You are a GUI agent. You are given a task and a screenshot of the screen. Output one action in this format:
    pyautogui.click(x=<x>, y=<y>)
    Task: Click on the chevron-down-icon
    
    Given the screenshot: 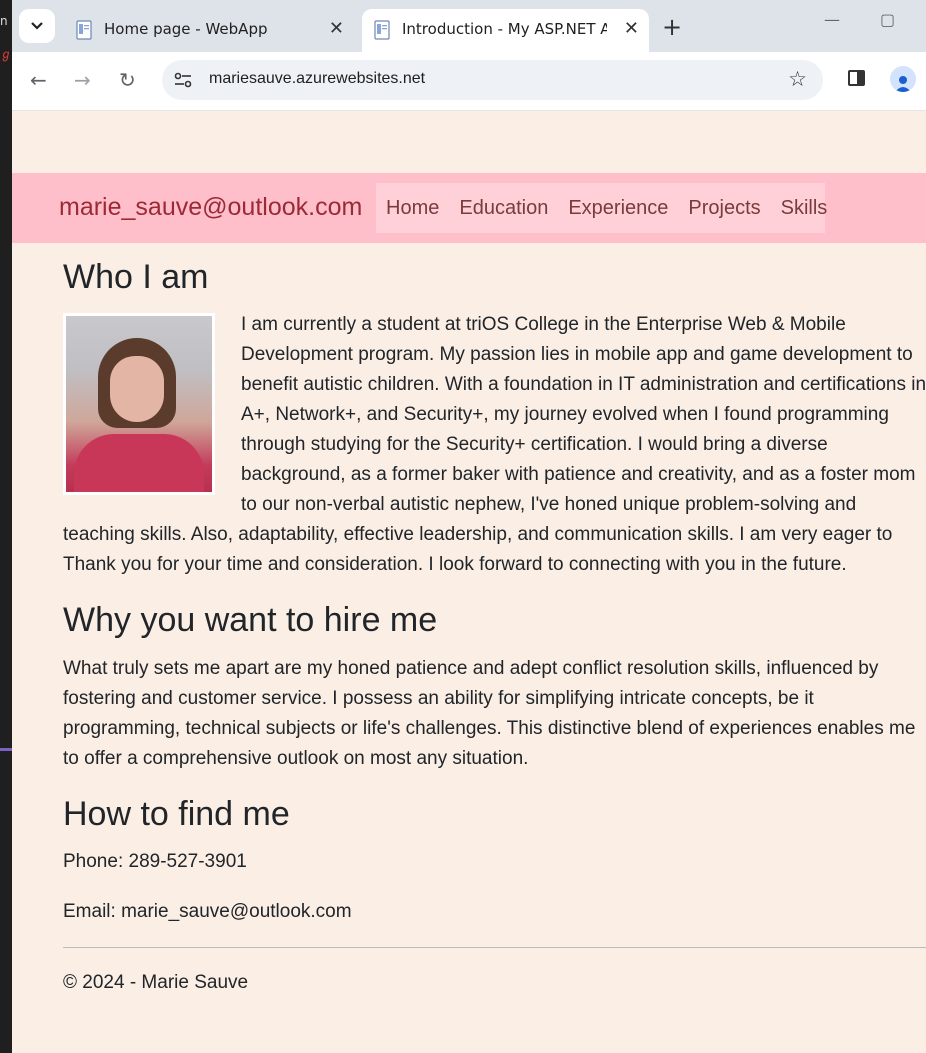 What is the action you would take?
    pyautogui.click(x=37, y=26)
    